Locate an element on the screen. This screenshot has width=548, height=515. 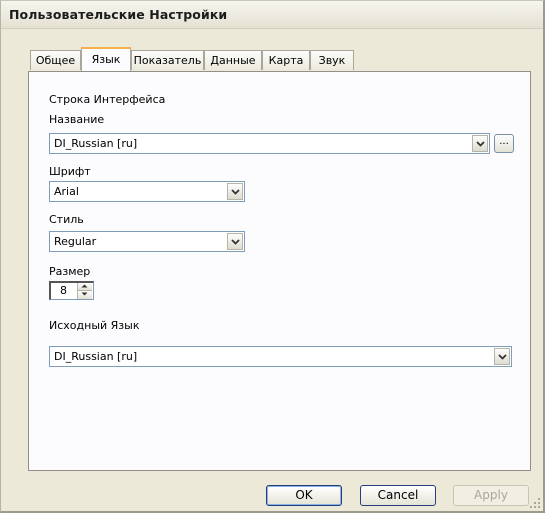
source-language-combobox: DI_Russian [ru] is located at coordinates (280, 356).